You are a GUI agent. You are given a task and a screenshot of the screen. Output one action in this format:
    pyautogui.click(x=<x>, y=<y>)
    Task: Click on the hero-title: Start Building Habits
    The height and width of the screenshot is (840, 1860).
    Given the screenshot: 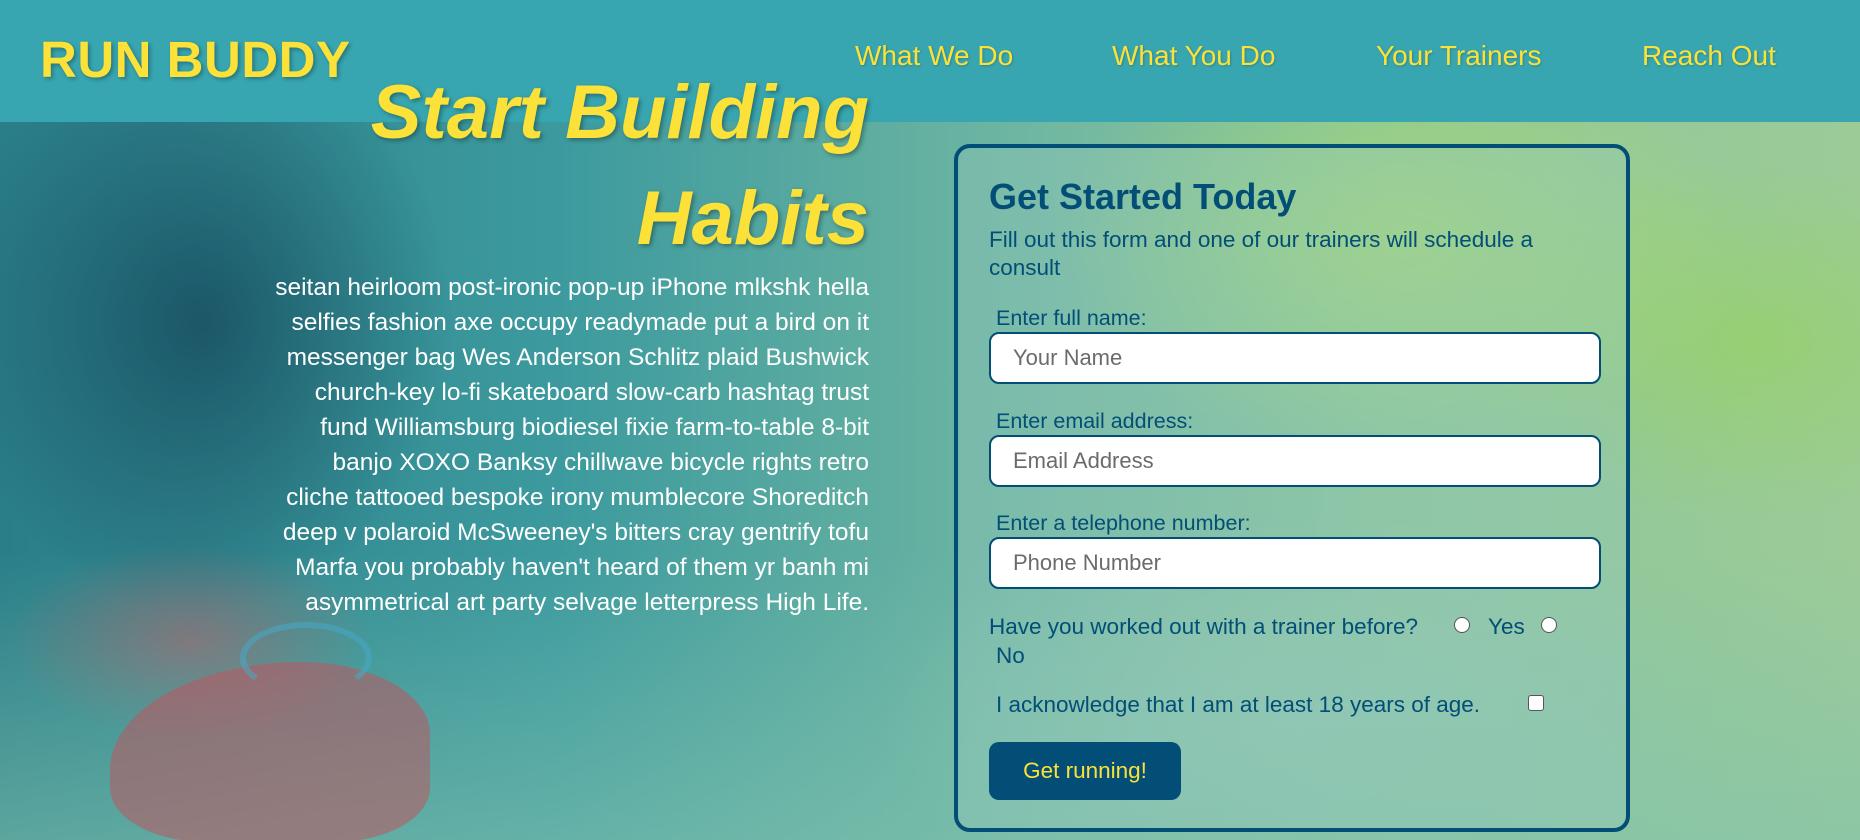 What is the action you would take?
    pyautogui.click(x=559, y=166)
    